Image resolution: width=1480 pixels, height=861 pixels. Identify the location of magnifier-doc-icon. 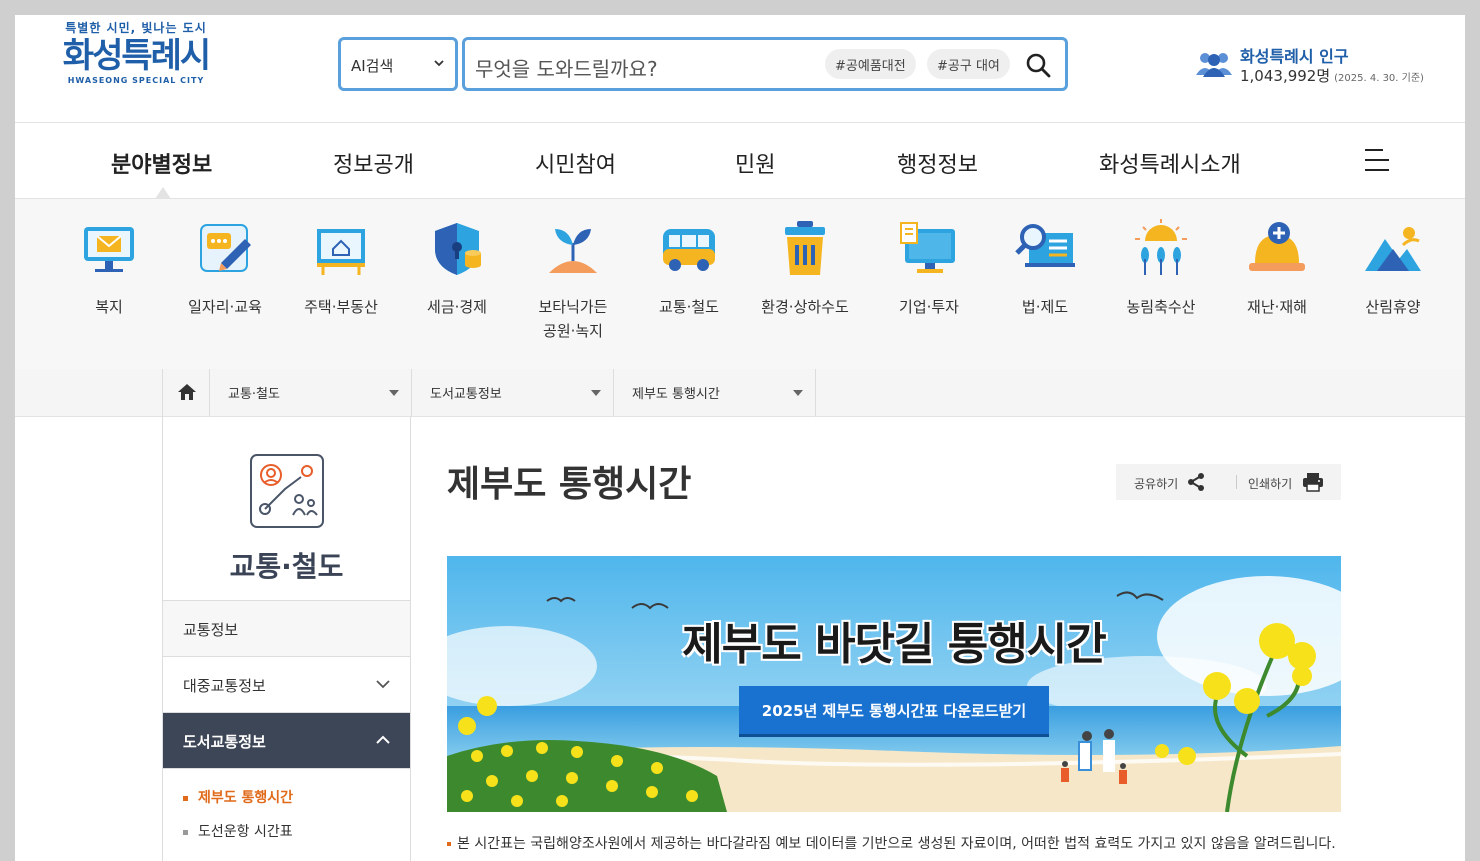
(1045, 245).